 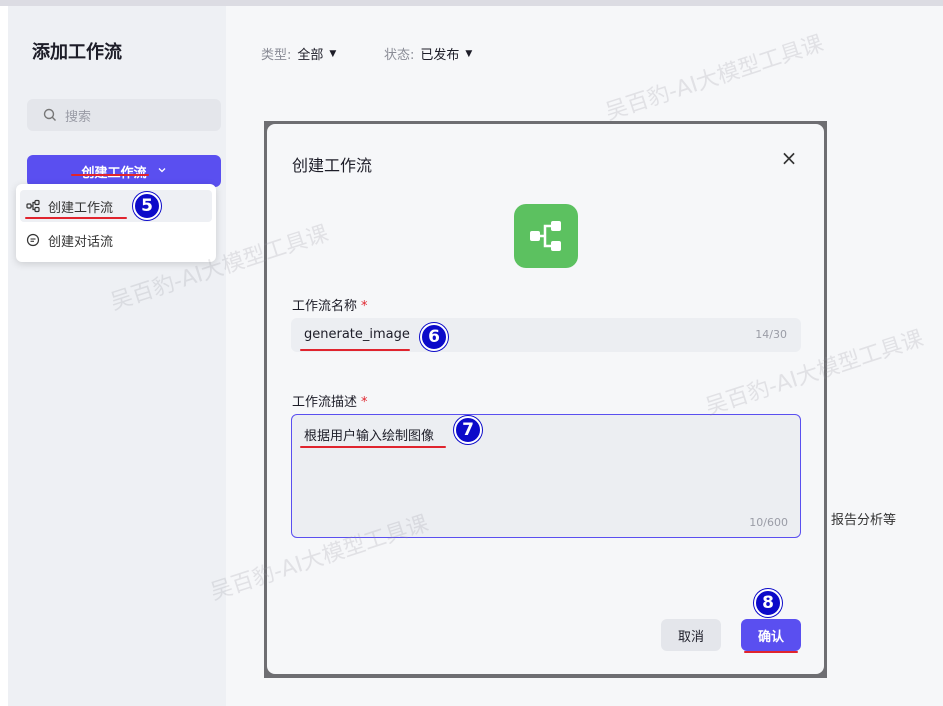 What do you see at coordinates (373, 447) in the screenshot?
I see `desc-value-underline` at bounding box center [373, 447].